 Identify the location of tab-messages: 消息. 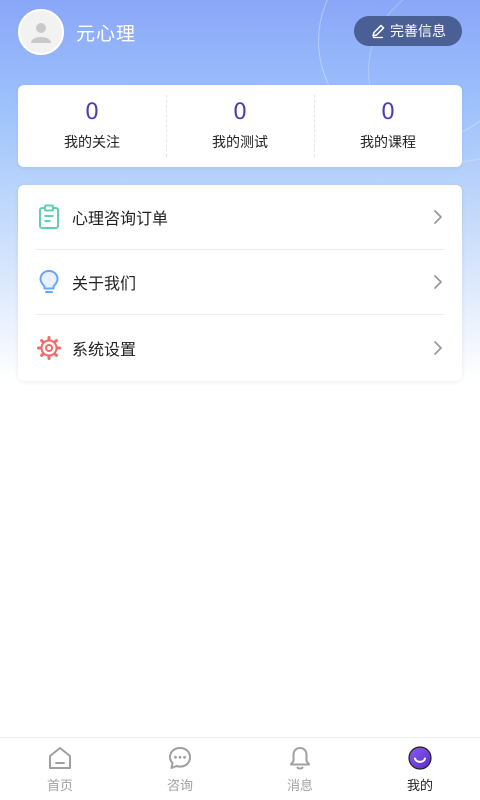
(300, 769).